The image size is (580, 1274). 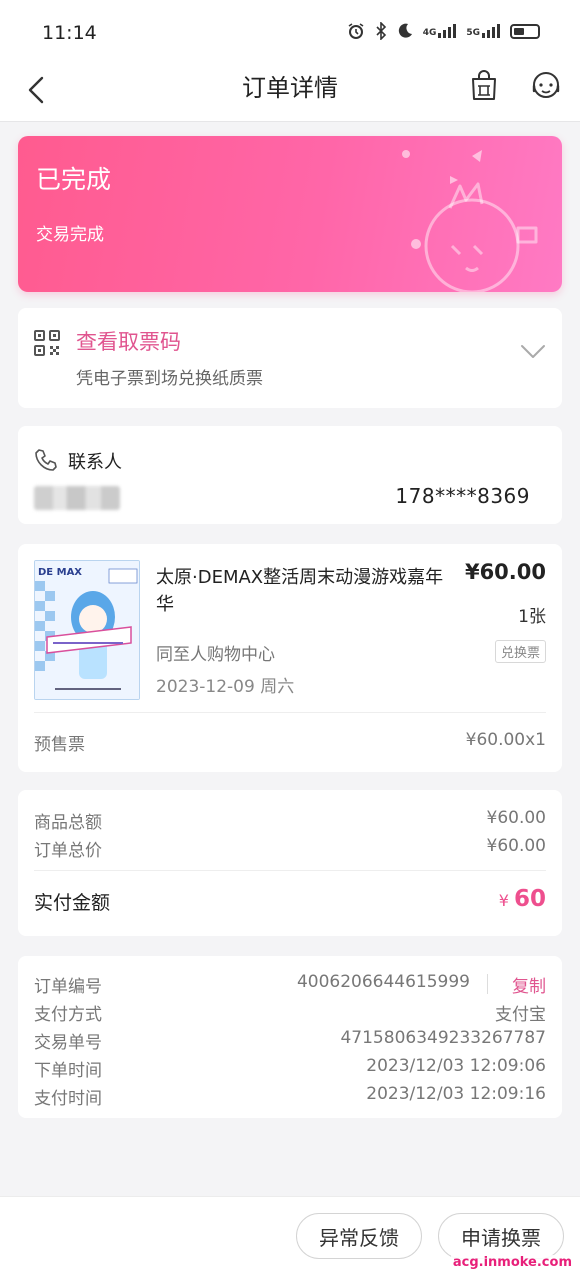 I want to click on goods-total-value: ¥60.00, so click(x=516, y=818).